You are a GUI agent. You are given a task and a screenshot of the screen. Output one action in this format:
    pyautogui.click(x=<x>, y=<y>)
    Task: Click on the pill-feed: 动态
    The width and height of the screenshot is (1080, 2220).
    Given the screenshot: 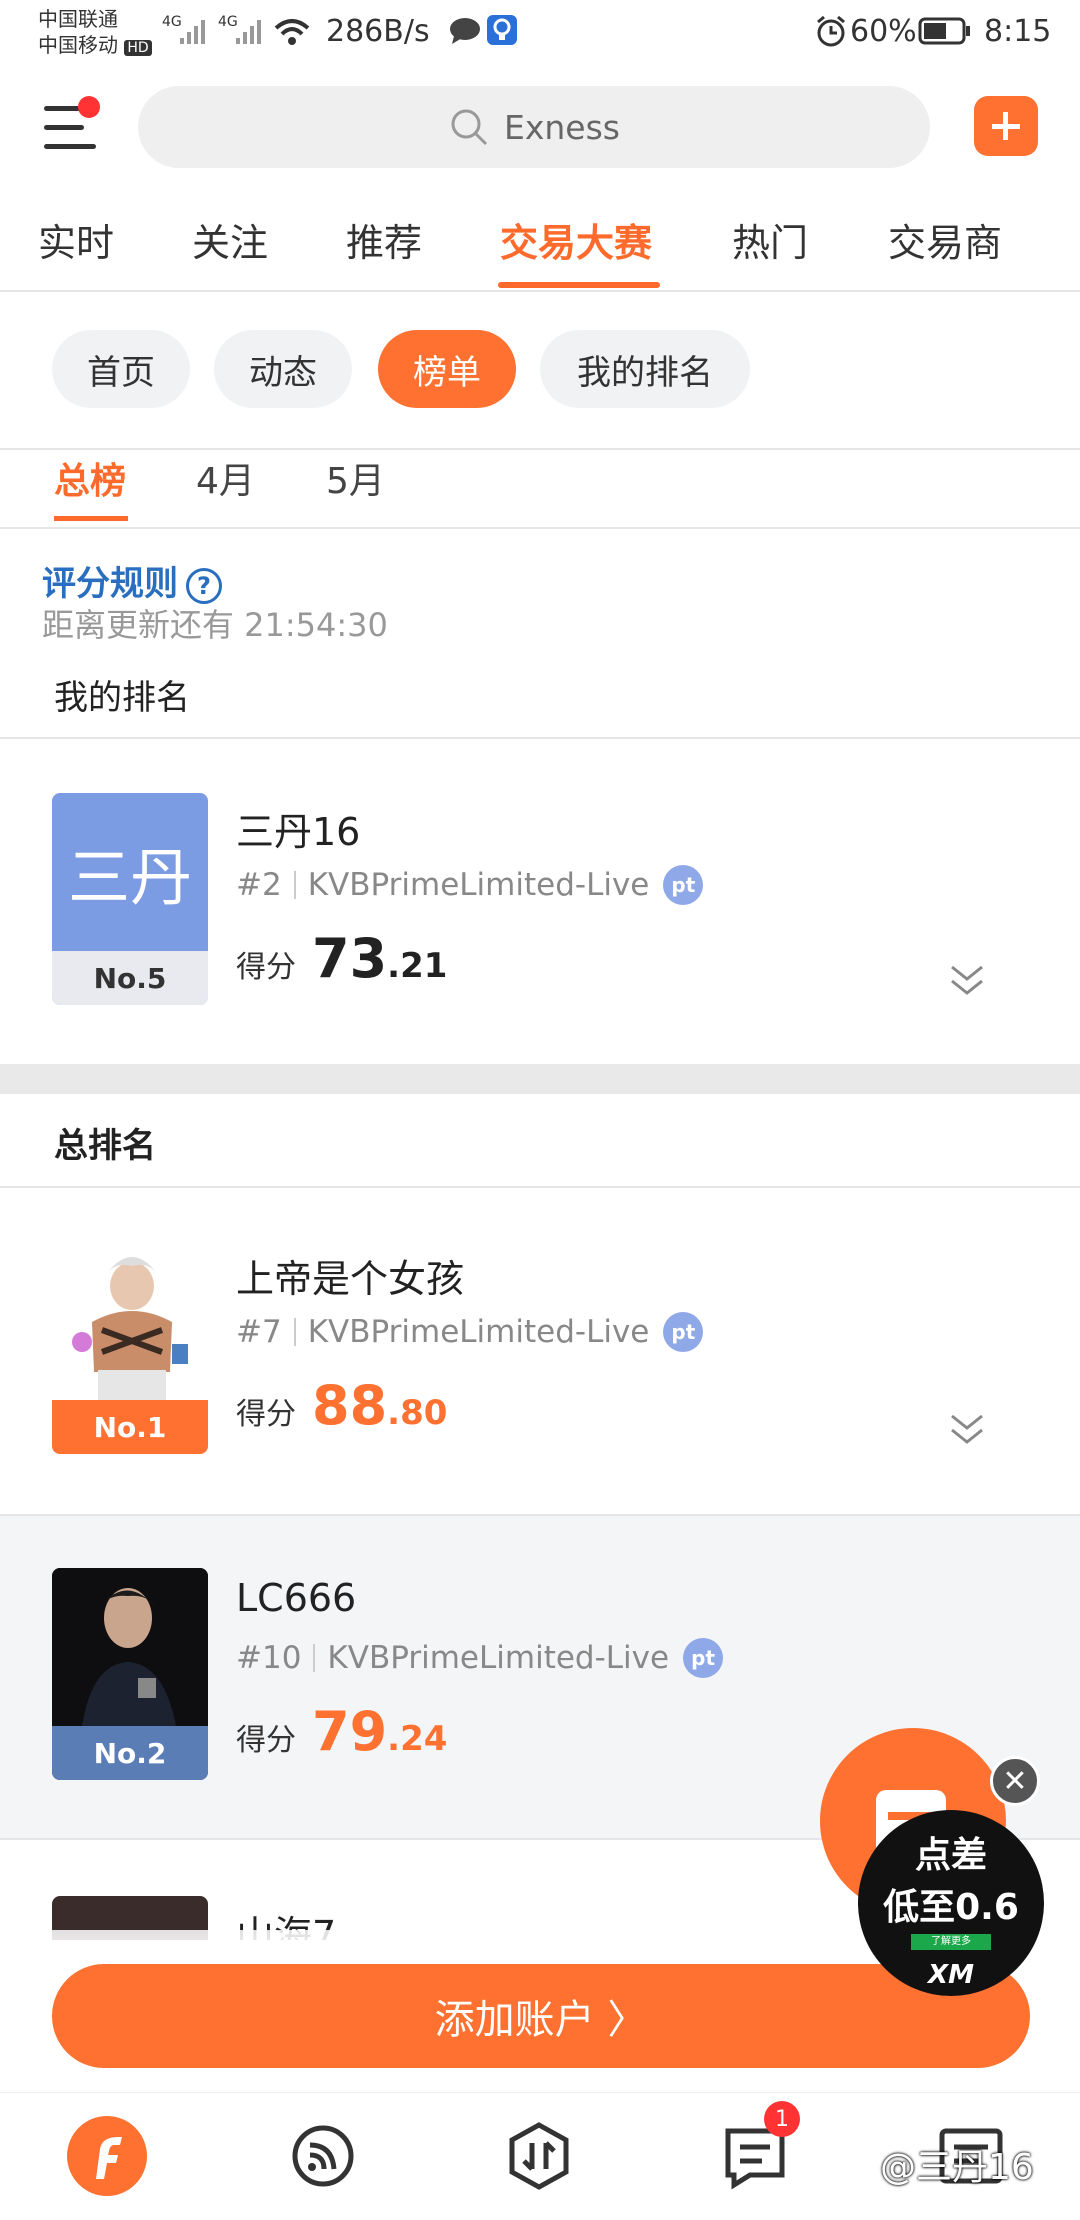 What is the action you would take?
    pyautogui.click(x=283, y=369)
    